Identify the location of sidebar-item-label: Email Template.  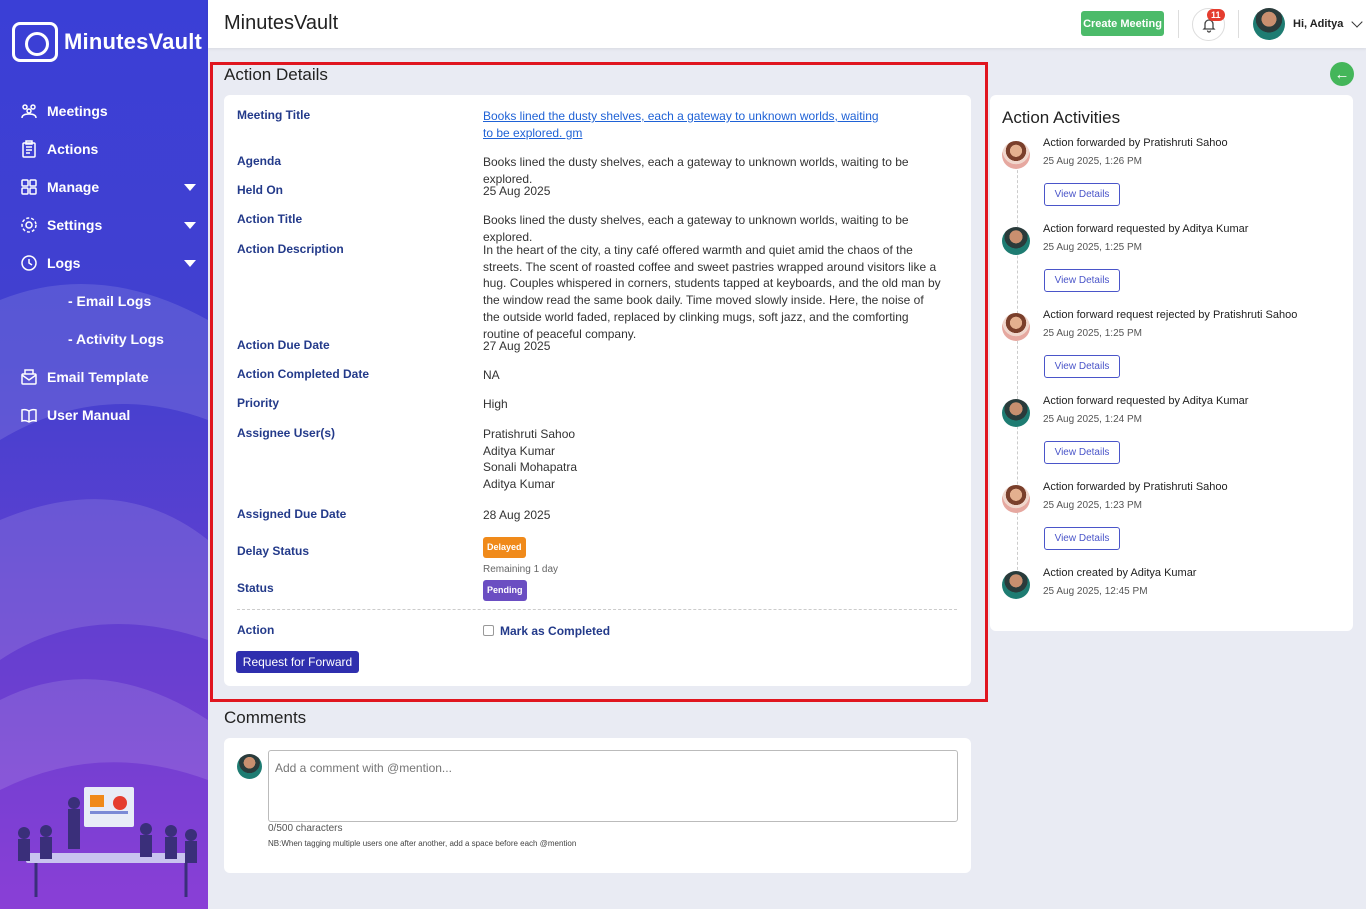
(98, 377).